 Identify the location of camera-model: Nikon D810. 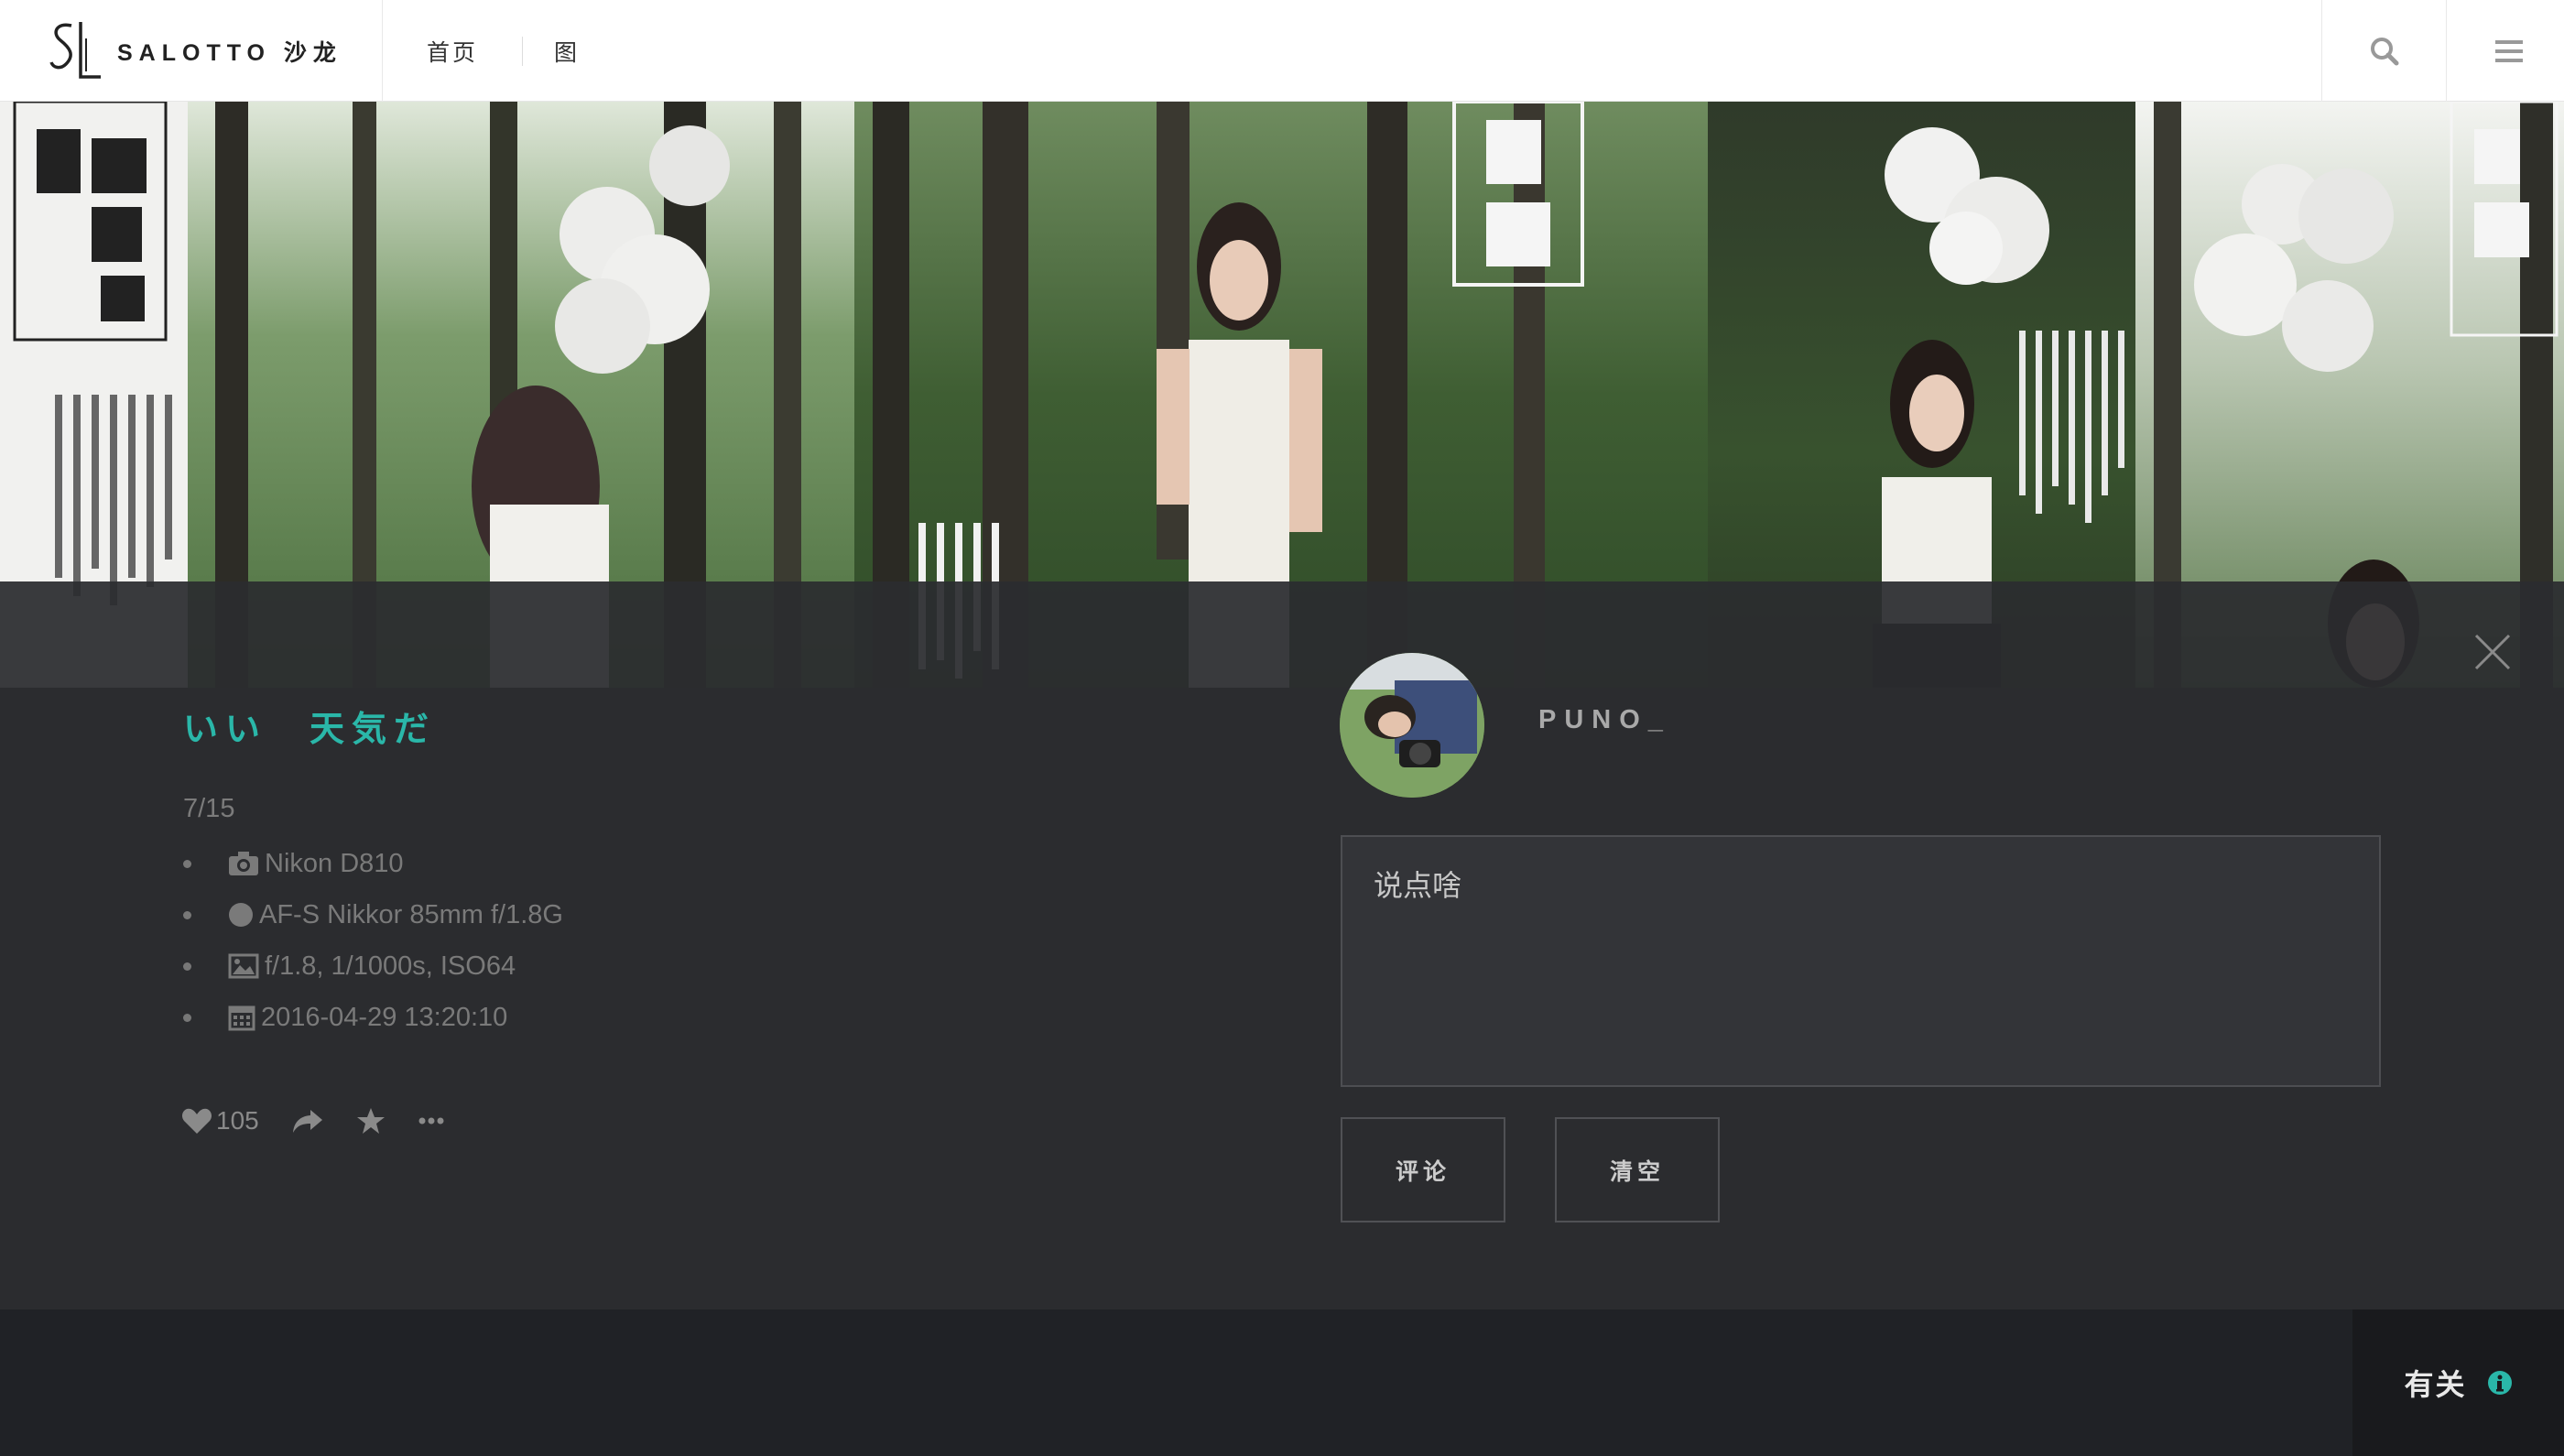
(334, 863).